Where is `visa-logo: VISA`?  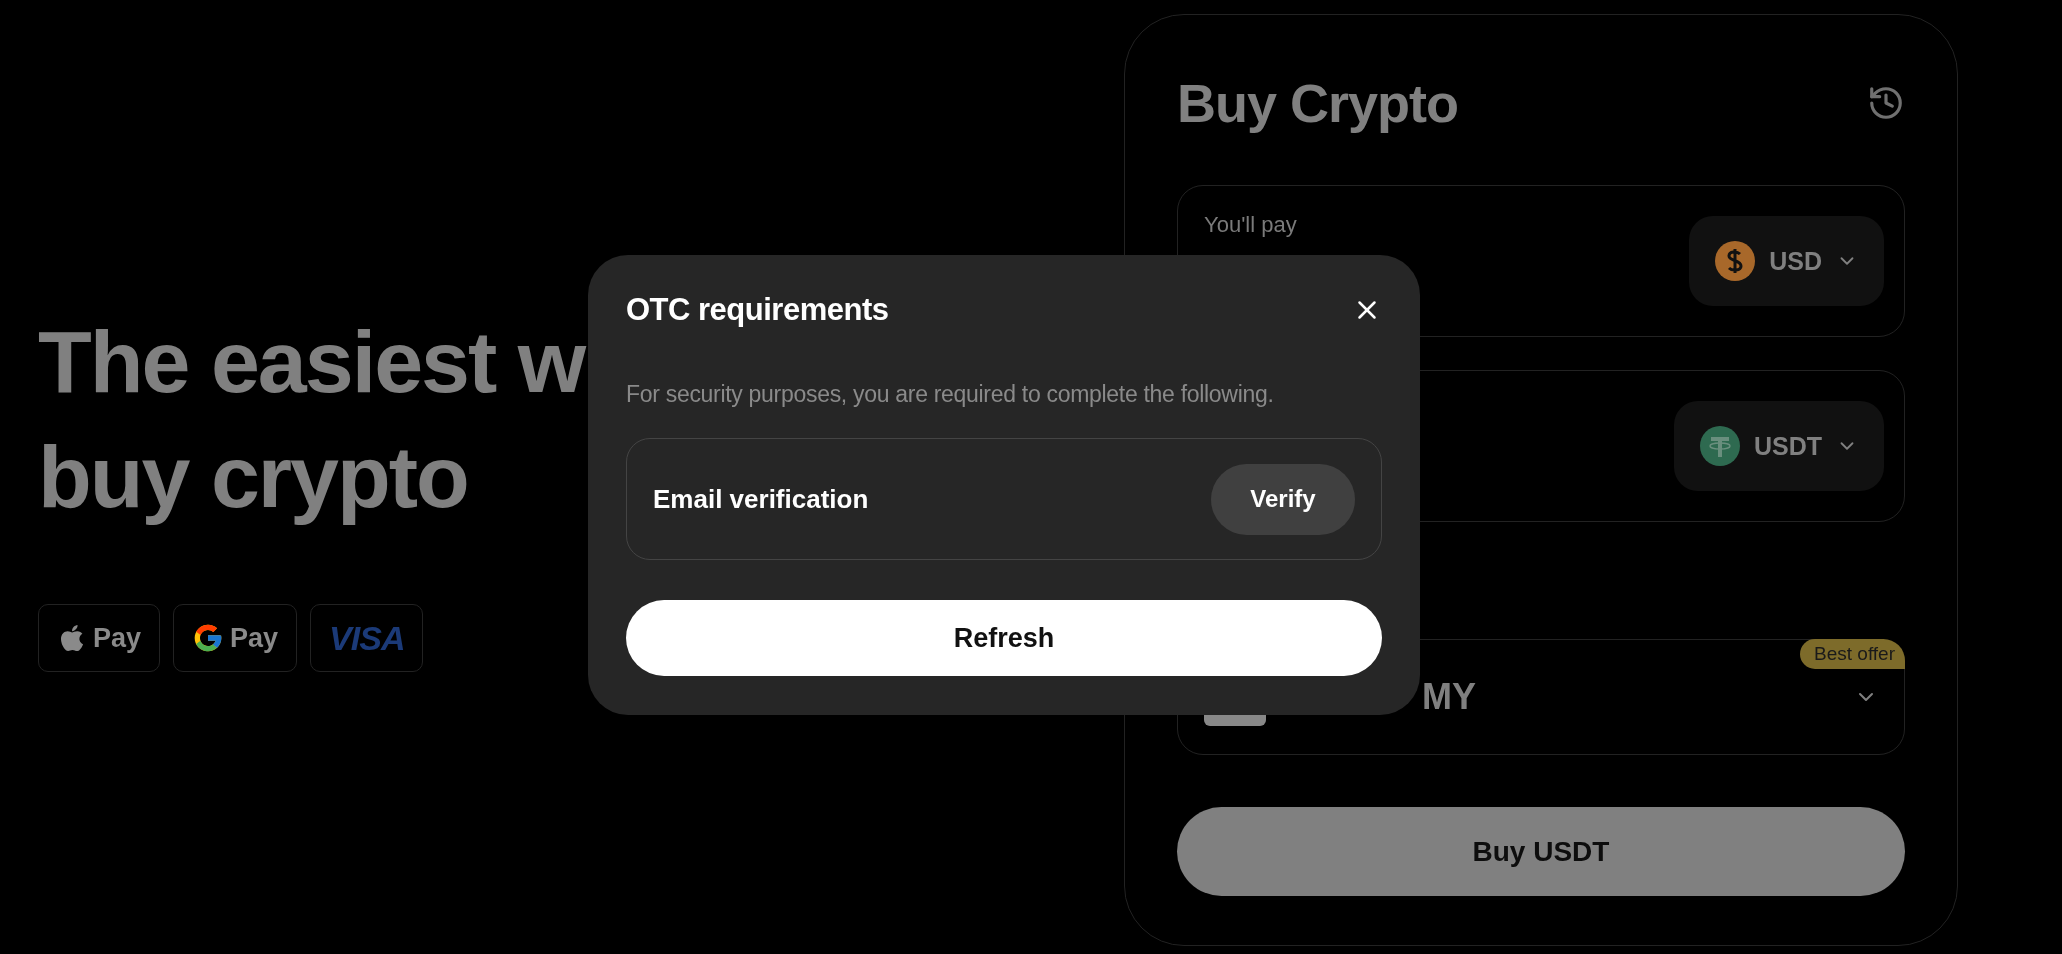 visa-logo: VISA is located at coordinates (367, 638).